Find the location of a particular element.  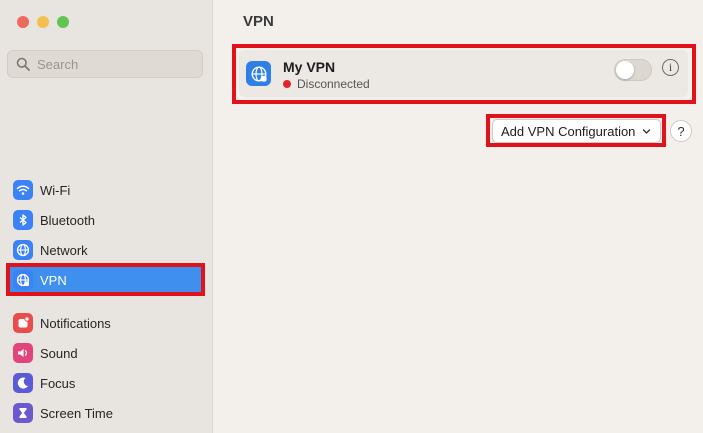

sidebar-item-screen-time: Screen Time is located at coordinates (106, 413).